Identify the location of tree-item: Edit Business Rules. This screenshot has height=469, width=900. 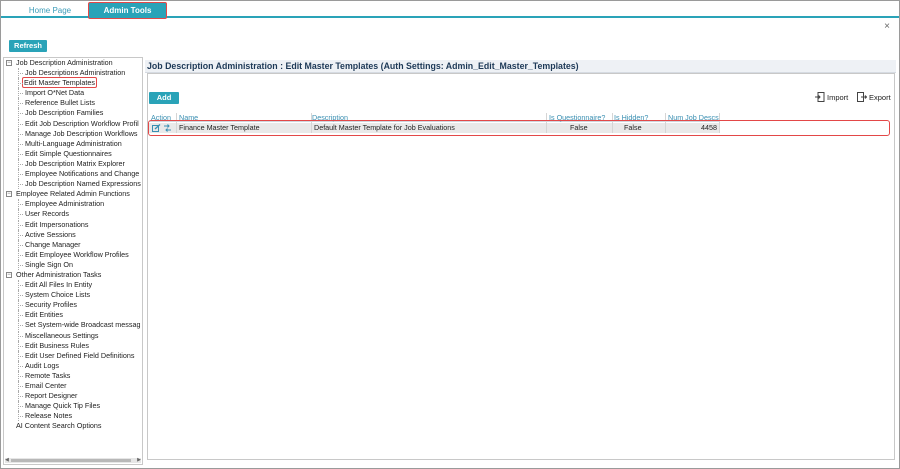
(73, 345).